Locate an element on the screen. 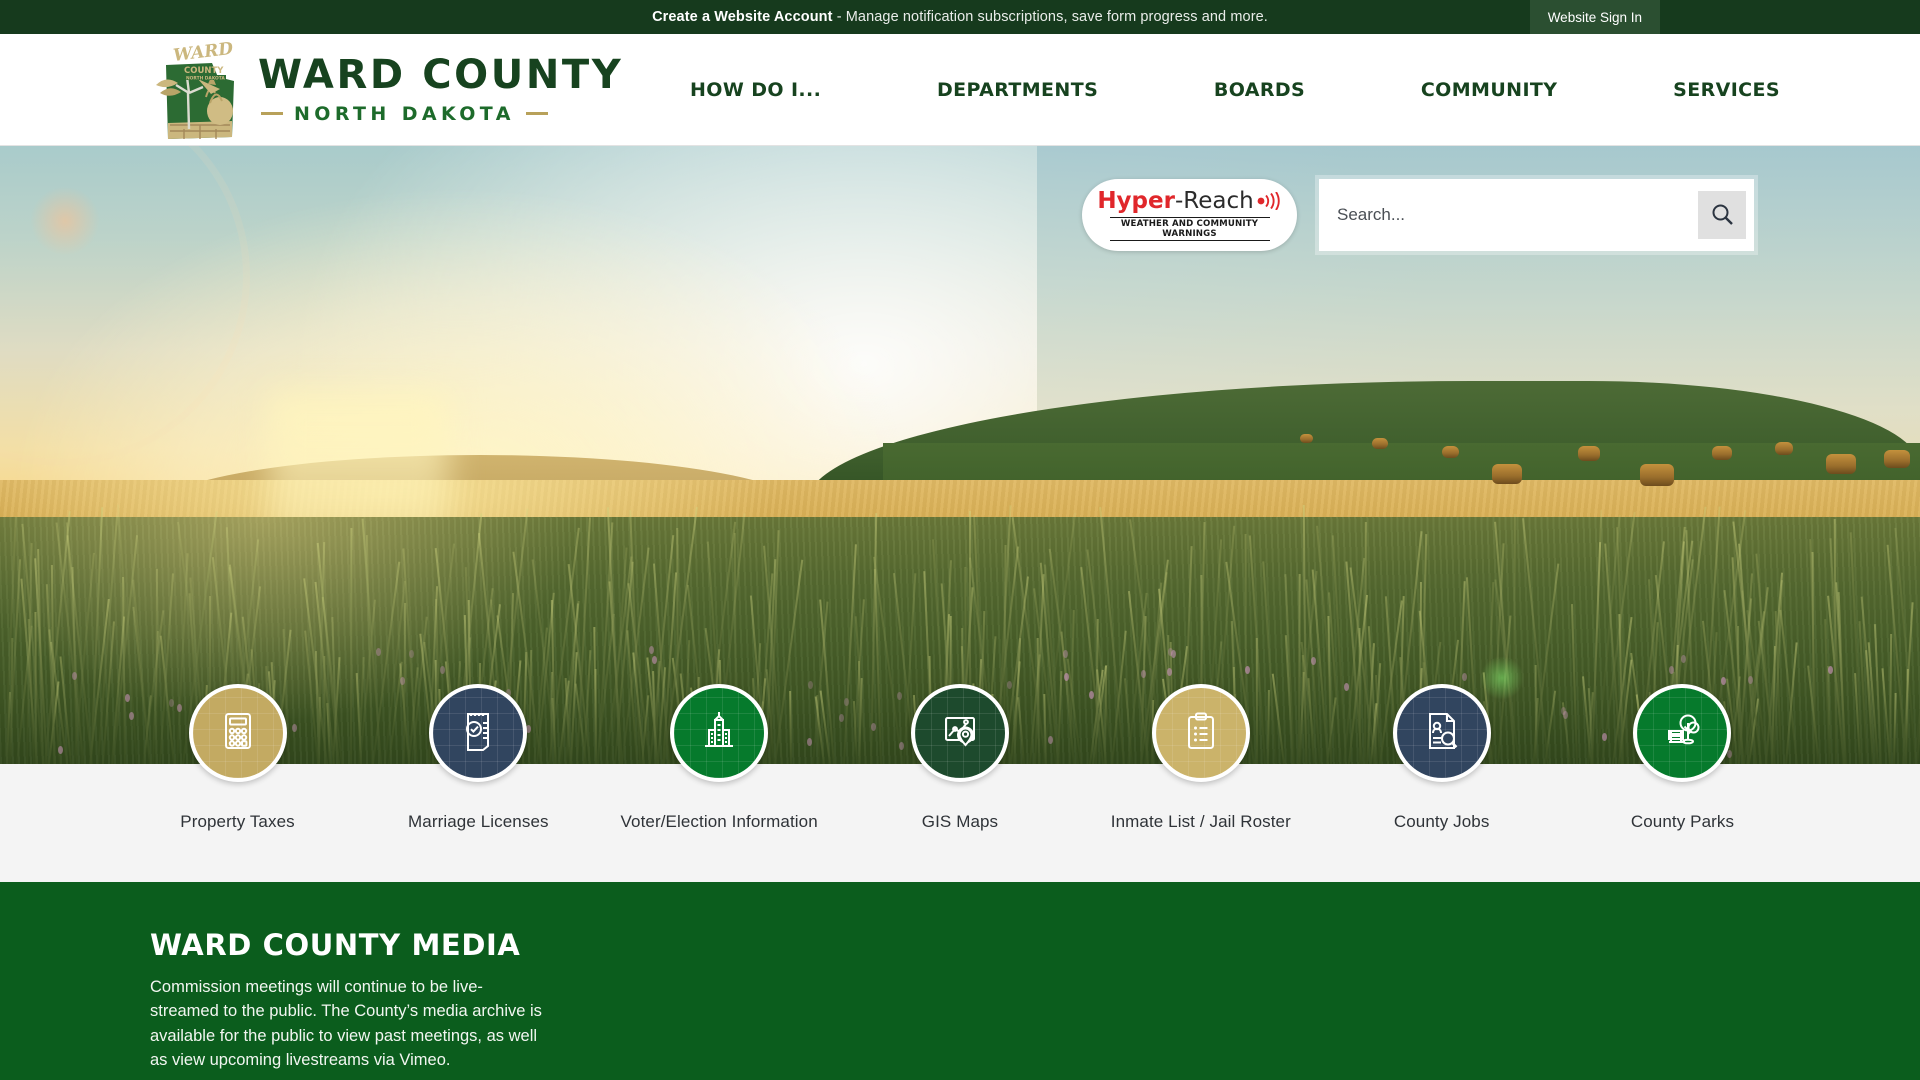 The width and height of the screenshot is (1920, 1080). left-dash-decoration is located at coordinates (272, 113).